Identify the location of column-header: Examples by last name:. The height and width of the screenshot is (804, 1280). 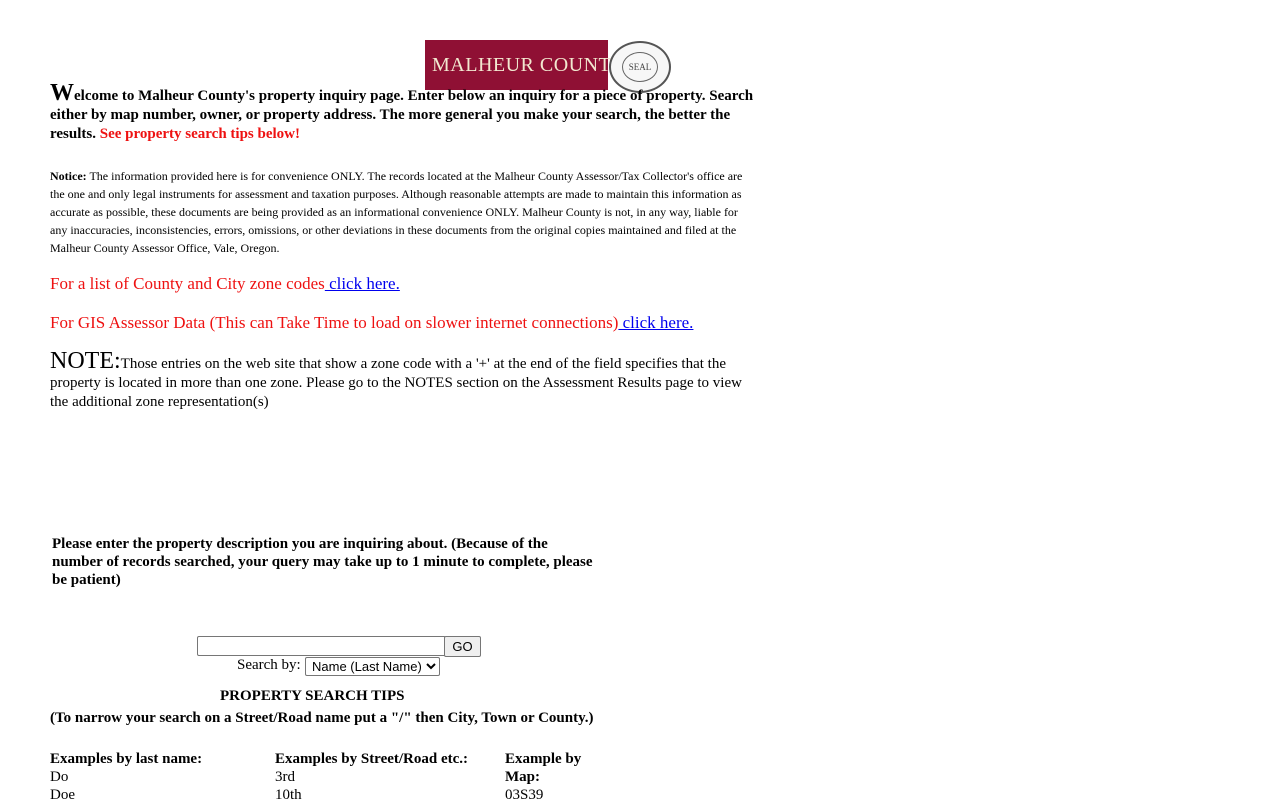
(126, 759).